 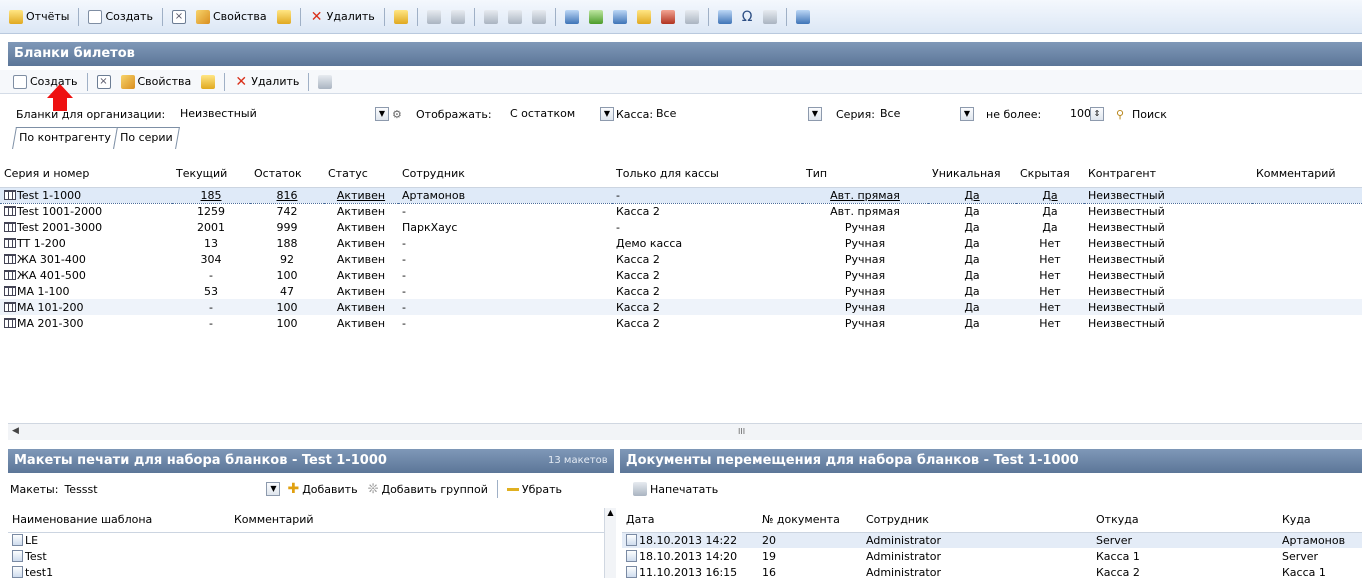 I want to click on tab-by-series: По серии, so click(x=146, y=138).